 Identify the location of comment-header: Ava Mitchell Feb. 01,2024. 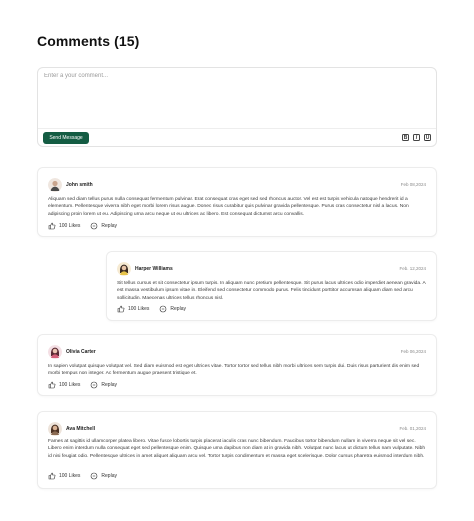
(237, 429).